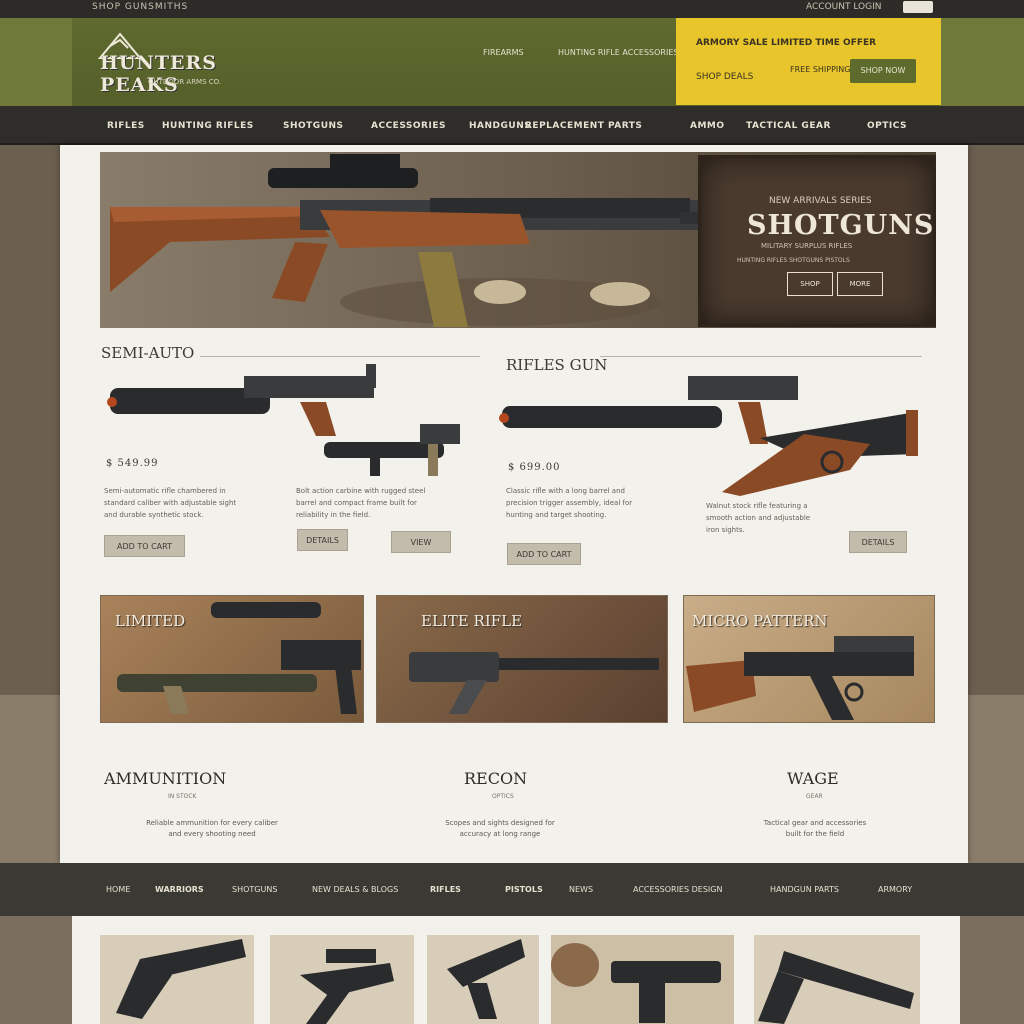 The height and width of the screenshot is (1024, 1024). Describe the element at coordinates (500, 126) in the screenshot. I see `nav-item-handguns: HANDGUNS` at that location.